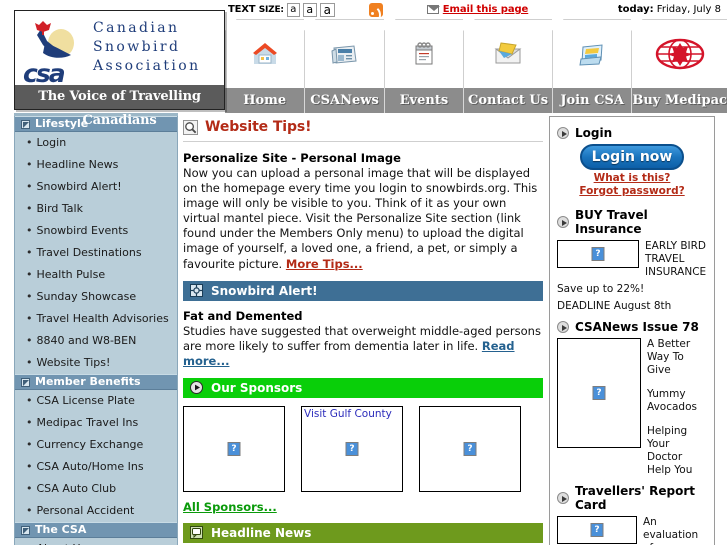  Describe the element at coordinates (96, 209) in the screenshot. I see `sidebar-item-bird-talk: • Bird Talk` at that location.